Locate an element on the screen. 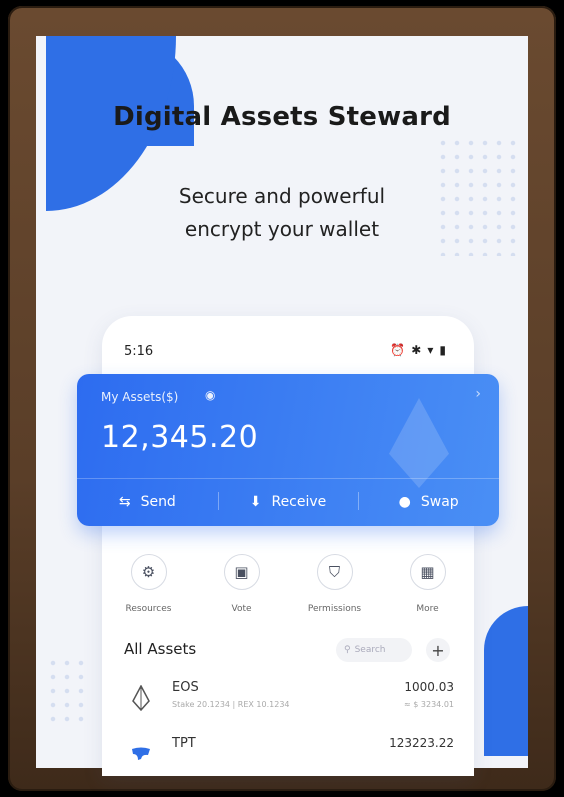  receive-button: ⬇ Receive is located at coordinates (288, 502).